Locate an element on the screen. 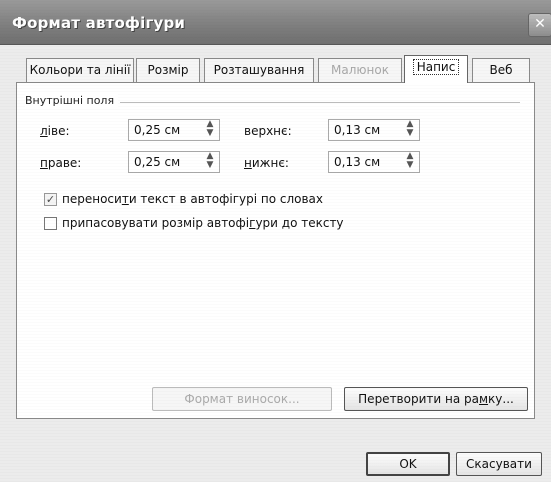 Image resolution: width=551 pixels, height=482 pixels. right-margin-label: праве: is located at coordinates (61, 163).